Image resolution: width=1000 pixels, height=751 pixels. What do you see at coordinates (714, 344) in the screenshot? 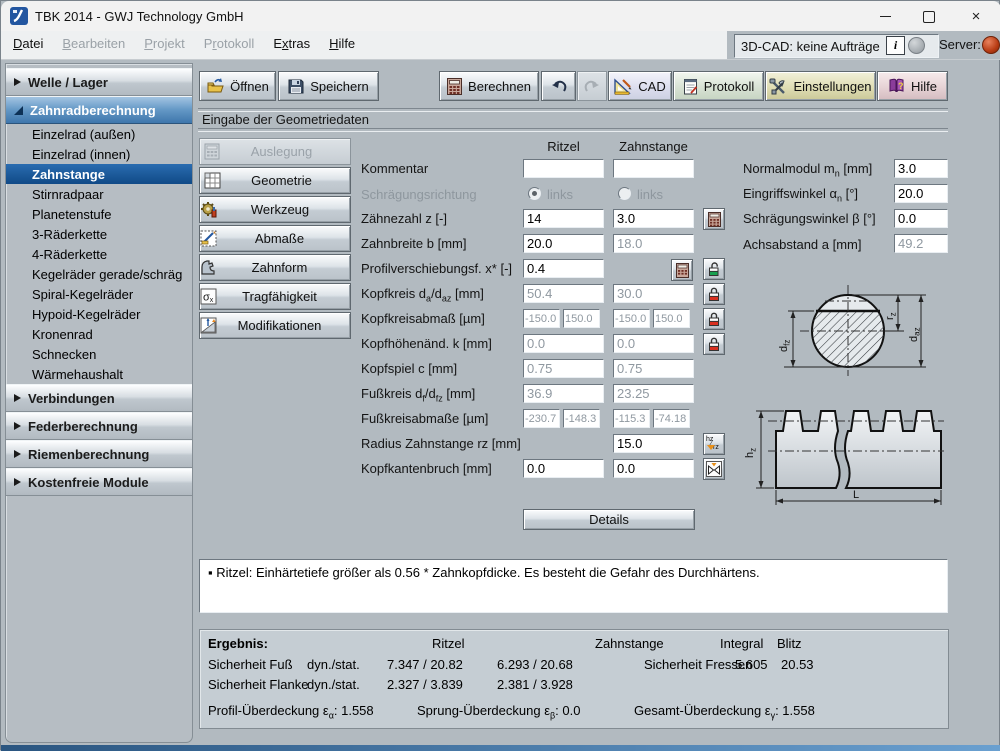
I see `kopfhoehe-lock-button` at bounding box center [714, 344].